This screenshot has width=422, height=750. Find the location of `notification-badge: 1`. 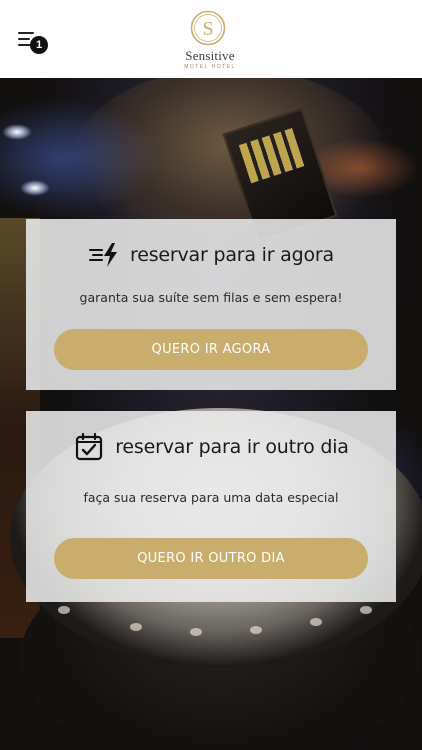

notification-badge: 1 is located at coordinates (39, 45).